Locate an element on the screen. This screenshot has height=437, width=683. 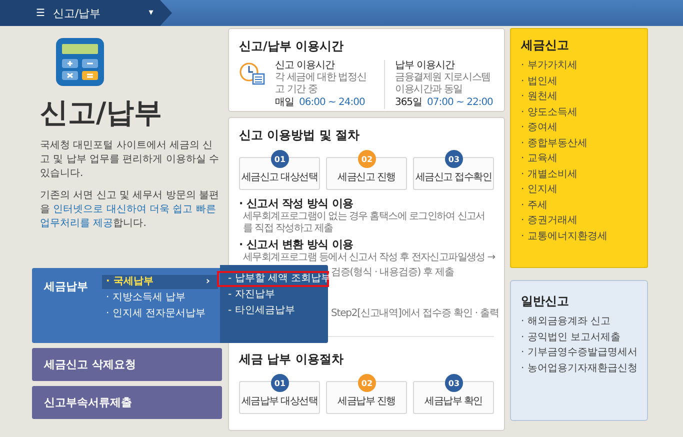
page-title: 신고/납부 is located at coordinates (102, 113).